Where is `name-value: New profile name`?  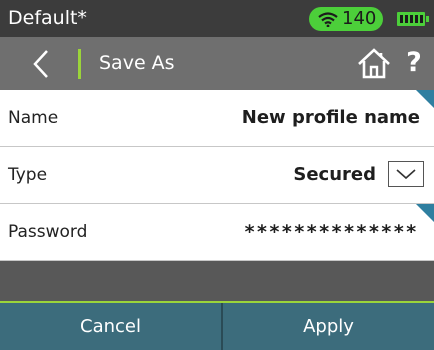
name-value: New profile name is located at coordinates (331, 118).